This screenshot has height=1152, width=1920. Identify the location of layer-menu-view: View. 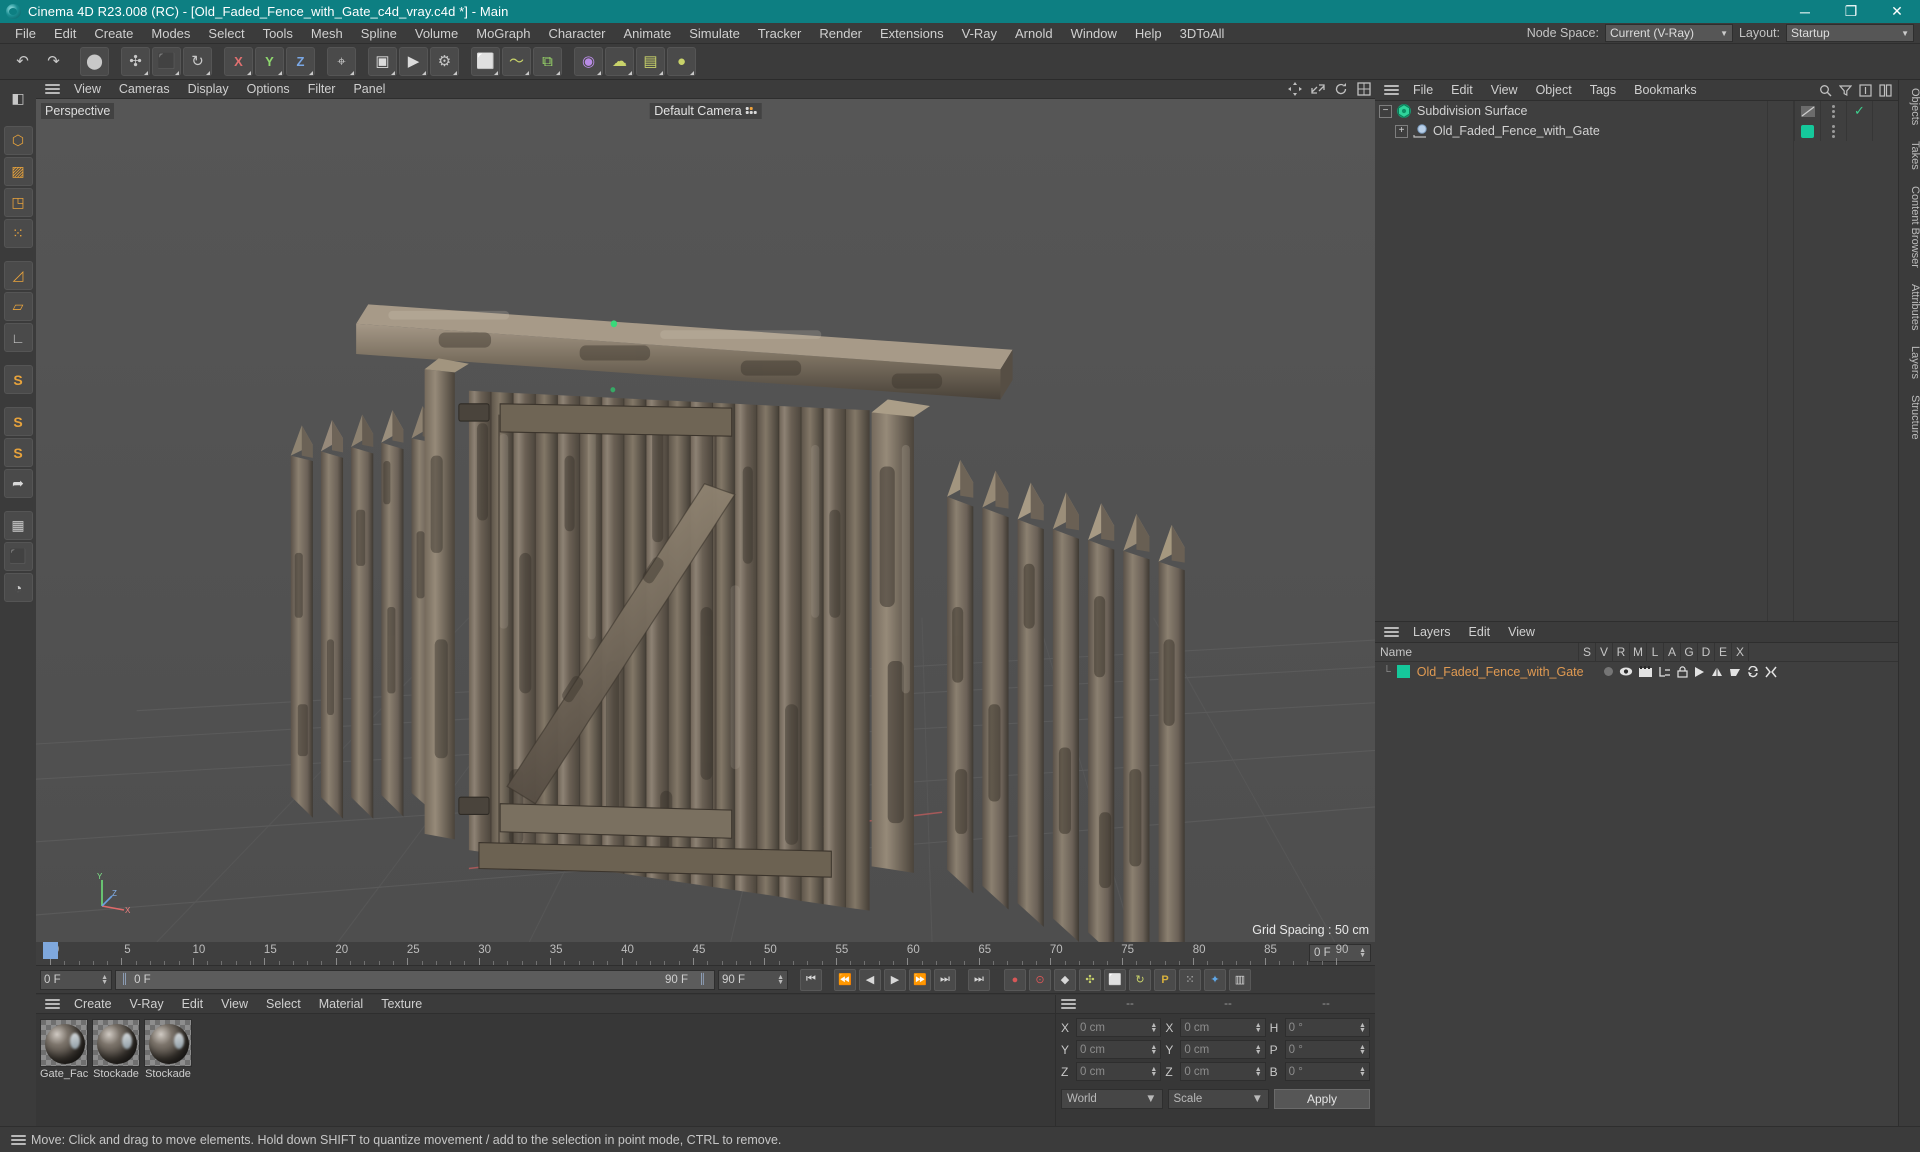
(1521, 632).